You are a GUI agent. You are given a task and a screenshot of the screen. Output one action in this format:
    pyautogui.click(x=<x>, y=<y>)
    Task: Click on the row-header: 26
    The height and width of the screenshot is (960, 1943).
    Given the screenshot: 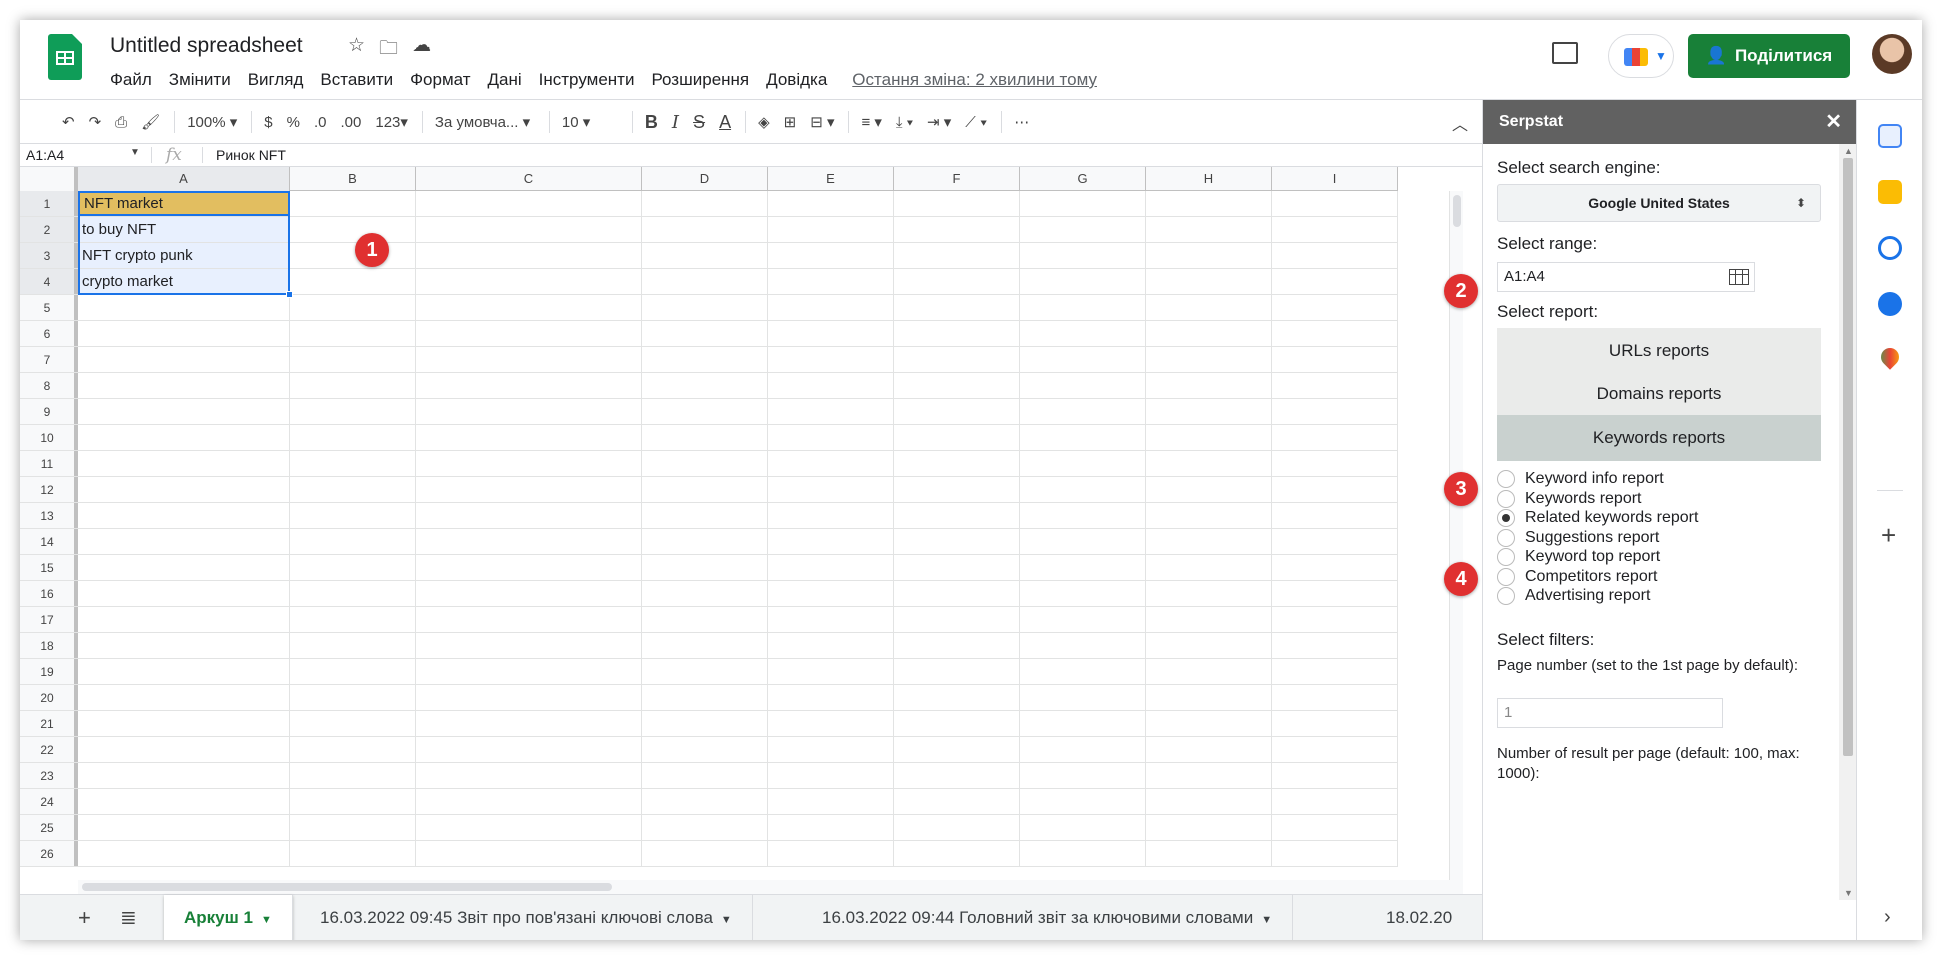 What is the action you would take?
    pyautogui.click(x=49, y=853)
    